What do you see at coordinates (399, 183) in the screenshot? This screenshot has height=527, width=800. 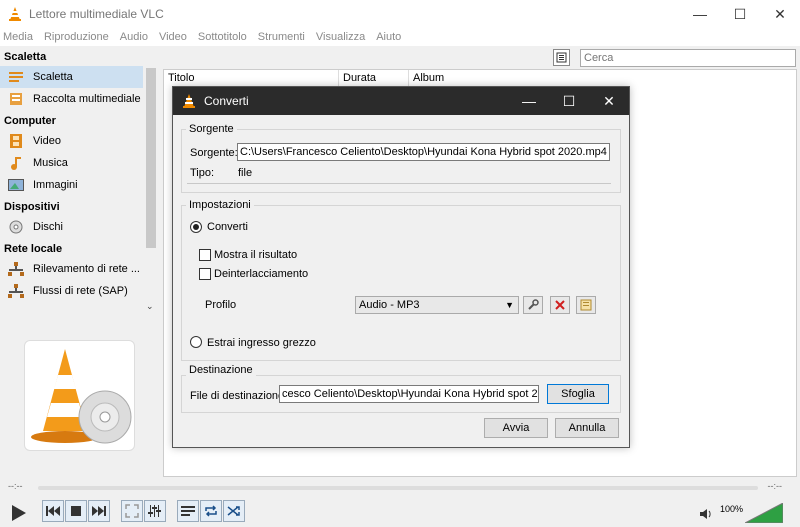 I see `divider` at bounding box center [399, 183].